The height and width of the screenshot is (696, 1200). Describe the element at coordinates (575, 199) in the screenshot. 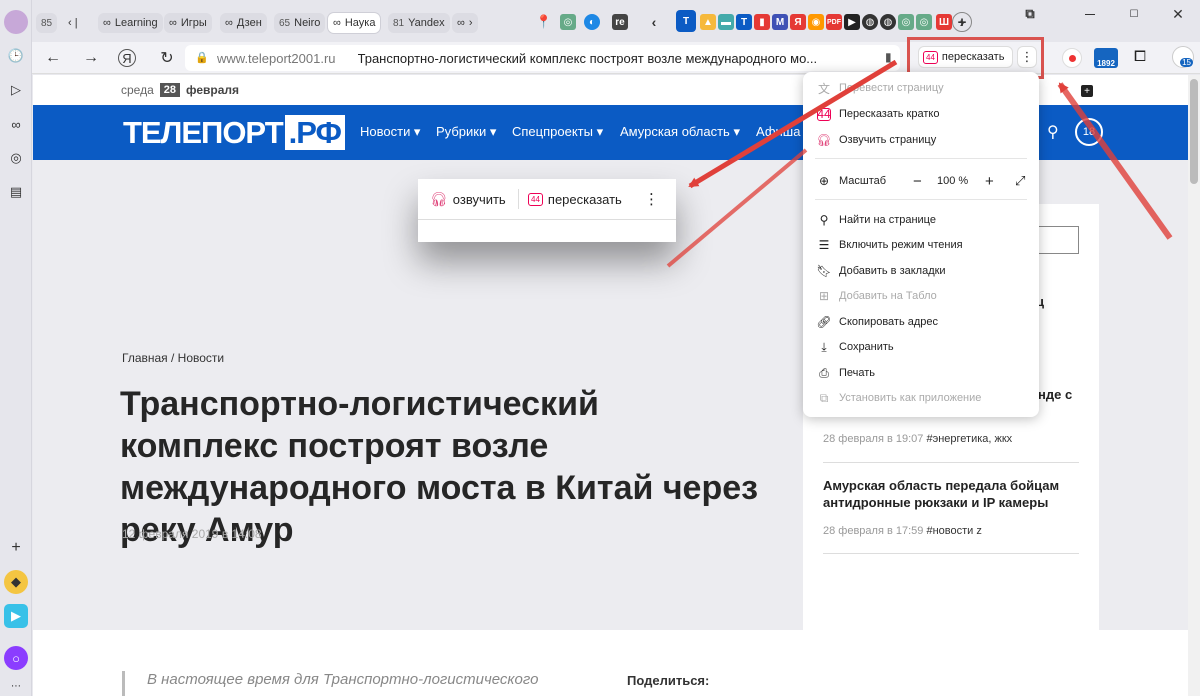

I see `retell-button: 44 пересказать` at that location.